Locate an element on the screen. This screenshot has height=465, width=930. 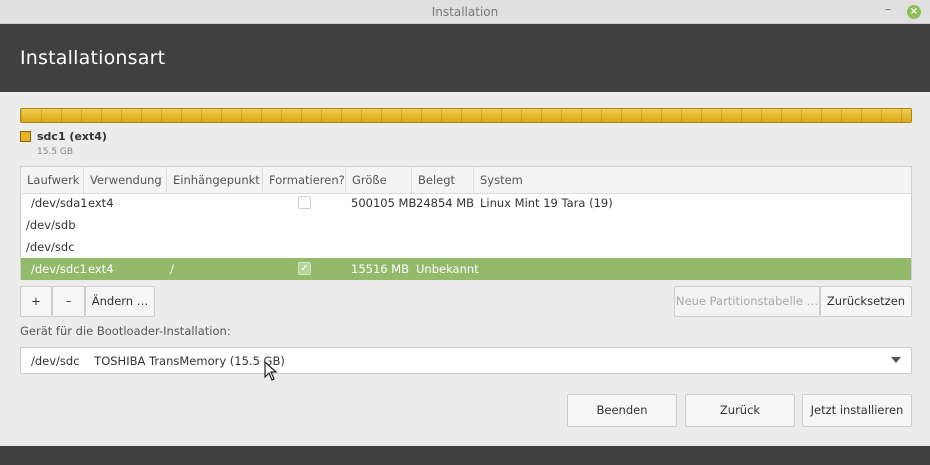
table-row: /dev/sdc is located at coordinates (466, 247).